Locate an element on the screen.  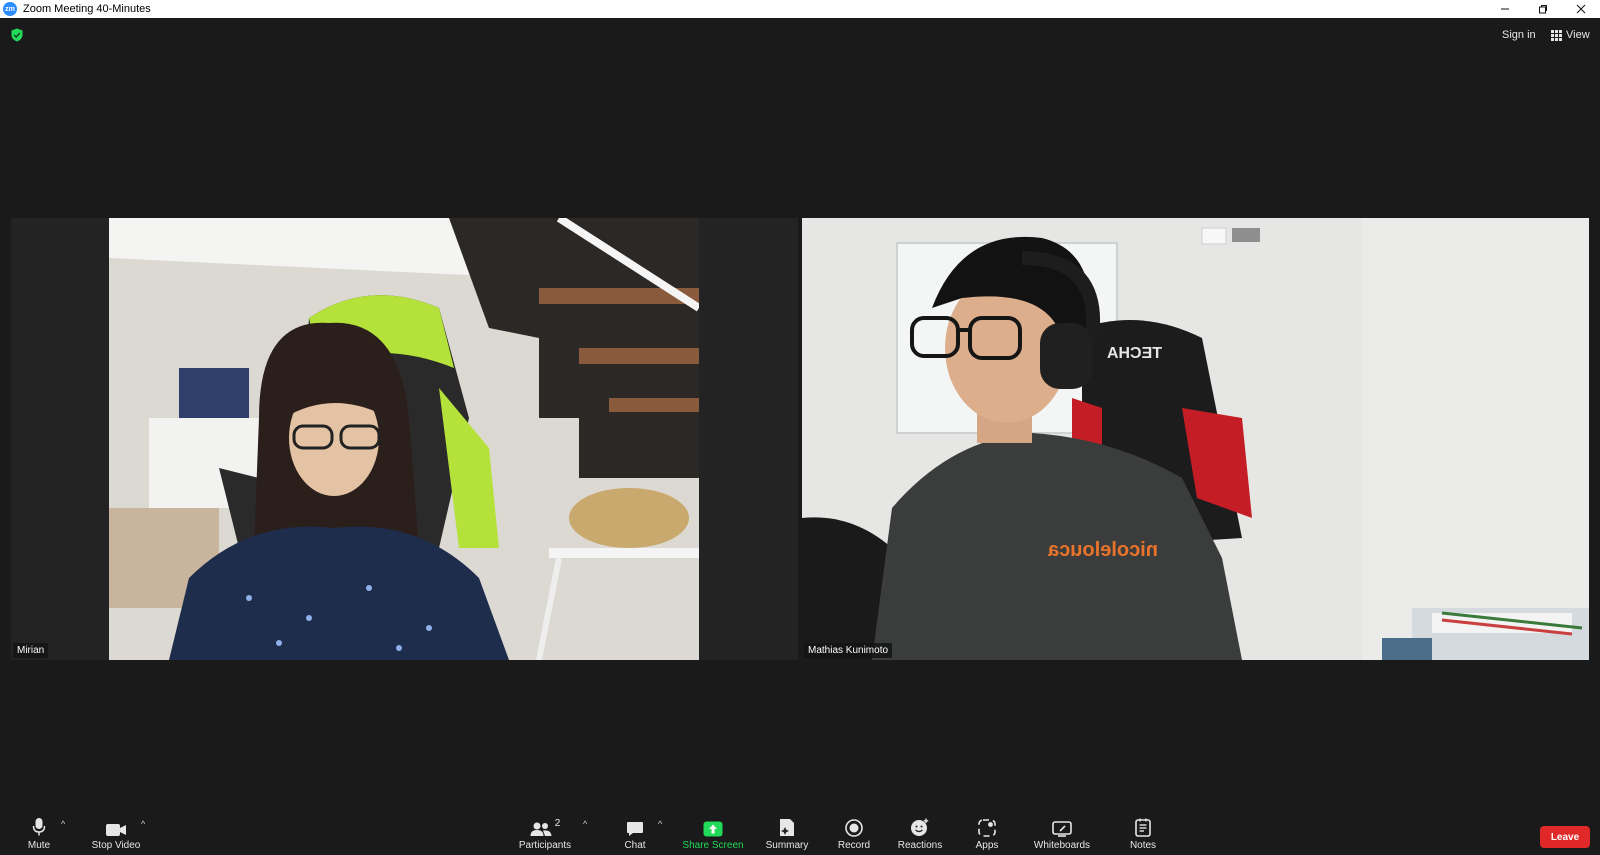
apps-label: Apps is located at coordinates (987, 845).